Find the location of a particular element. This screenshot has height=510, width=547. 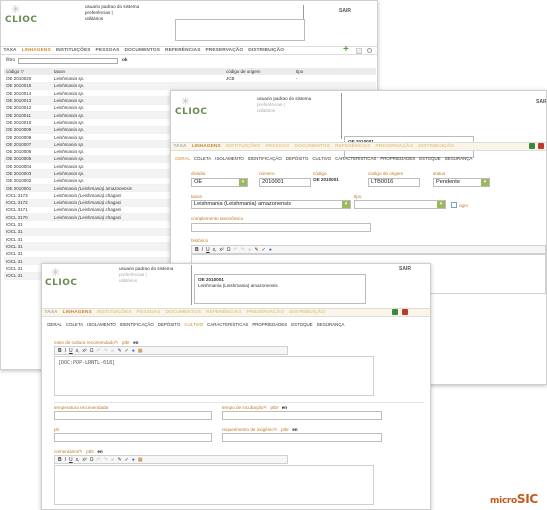

complement-field is located at coordinates (281, 227).